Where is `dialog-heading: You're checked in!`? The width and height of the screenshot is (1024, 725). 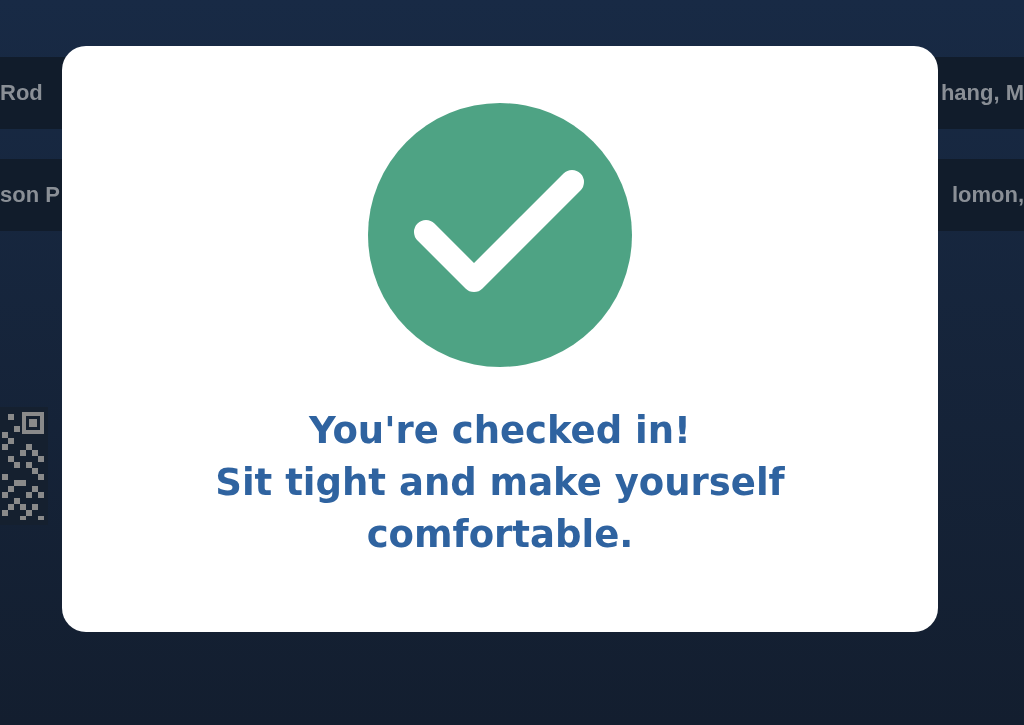
dialog-heading: You're checked in! is located at coordinates (500, 431).